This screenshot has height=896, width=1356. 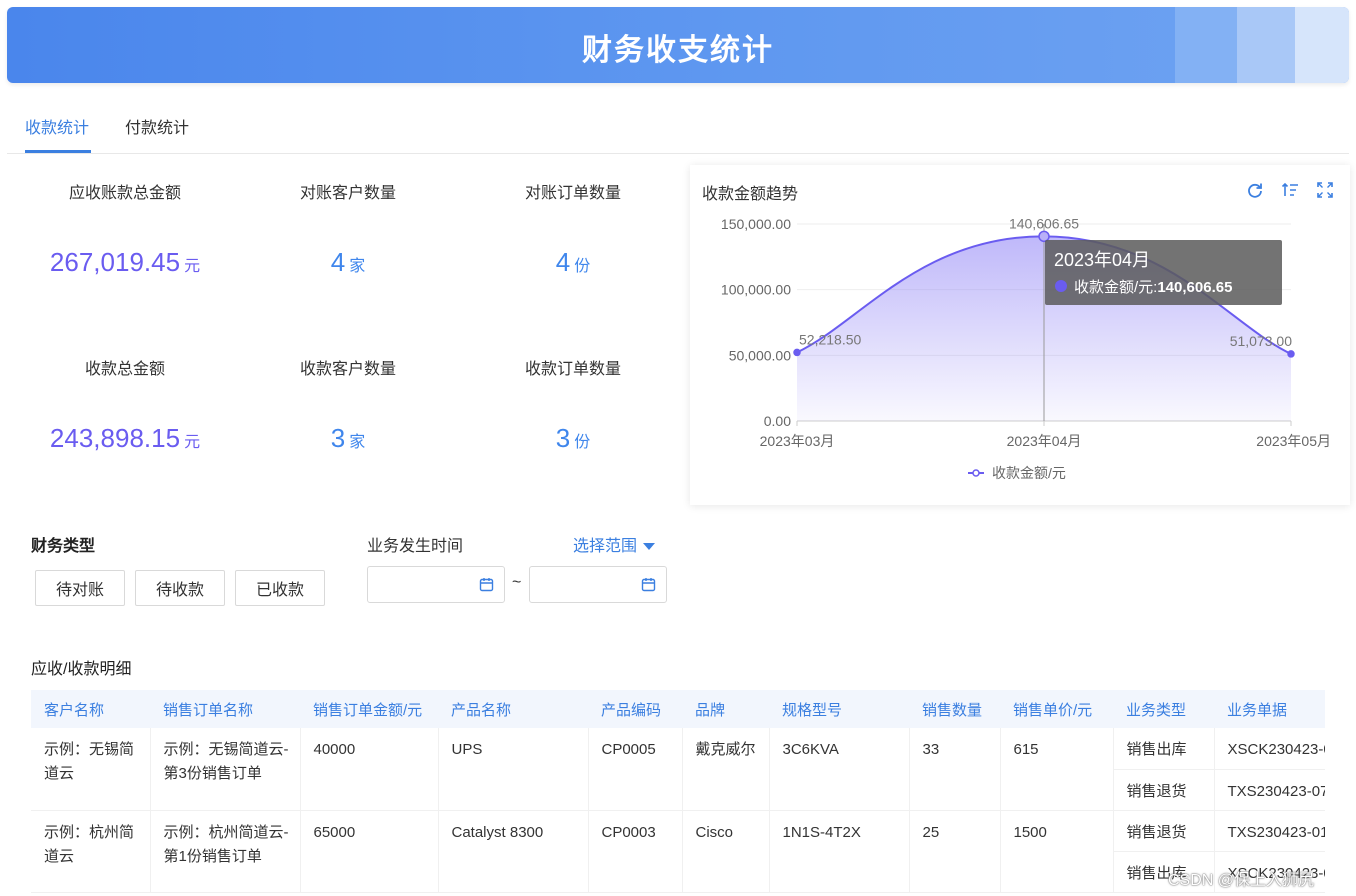 I want to click on tab-payment-stats: 付款统计, so click(x=157, y=126).